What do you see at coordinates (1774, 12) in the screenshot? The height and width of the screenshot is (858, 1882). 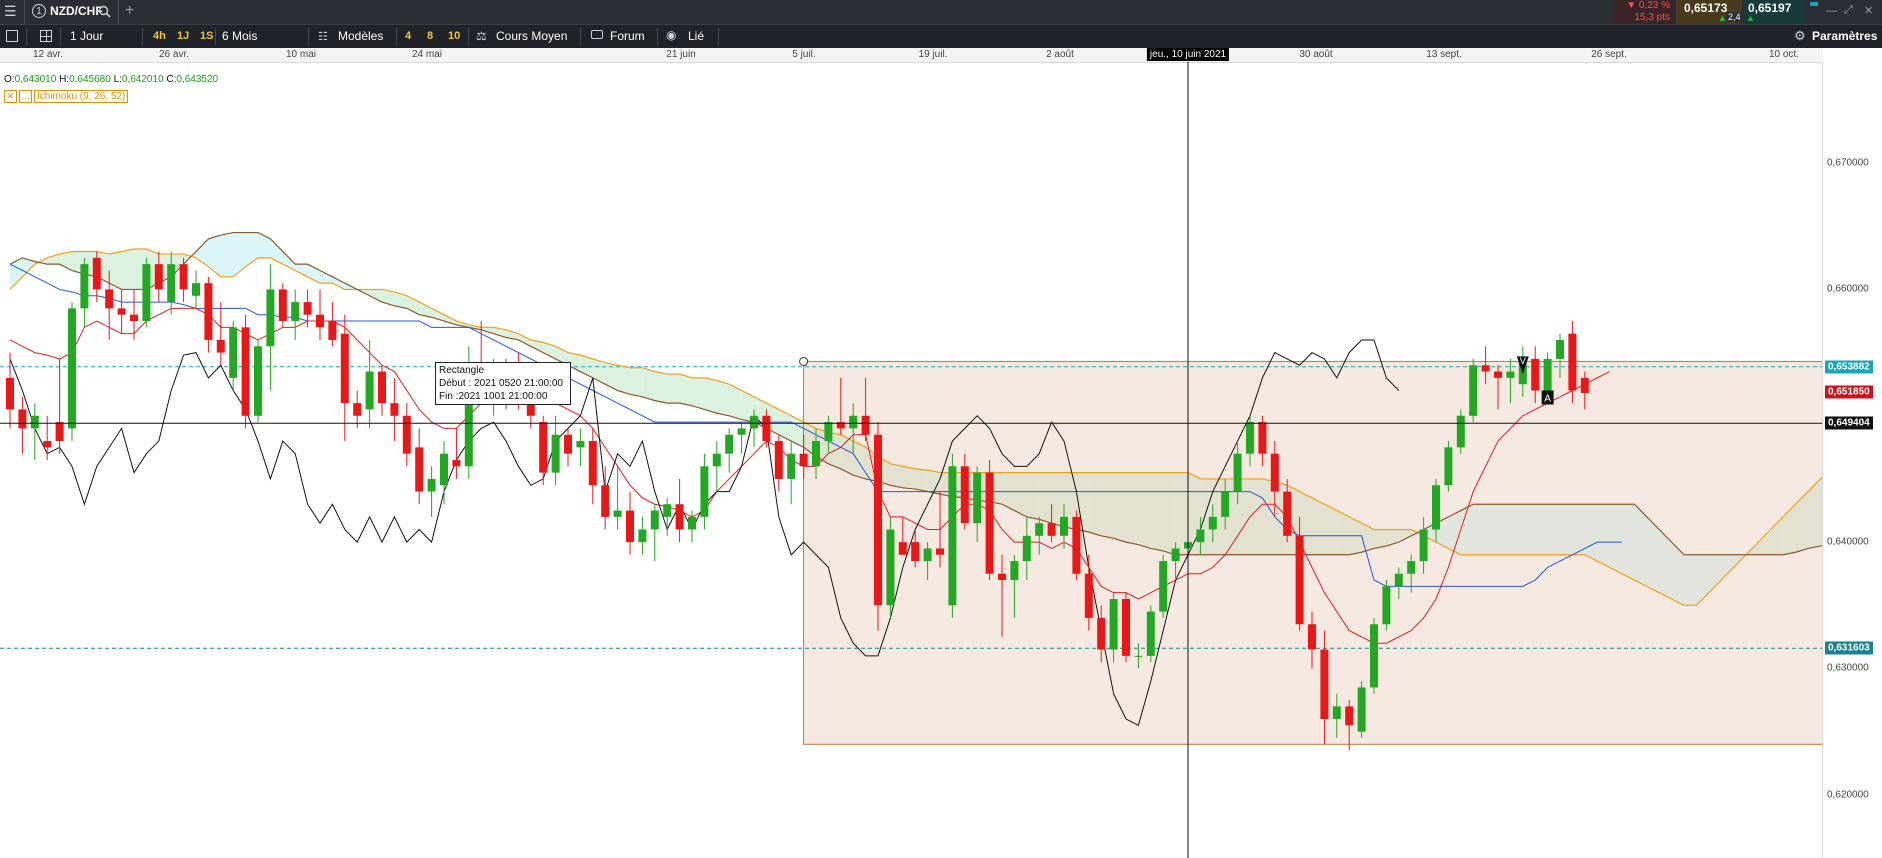 I see `buy-price-box: 0,65197 ▲` at bounding box center [1774, 12].